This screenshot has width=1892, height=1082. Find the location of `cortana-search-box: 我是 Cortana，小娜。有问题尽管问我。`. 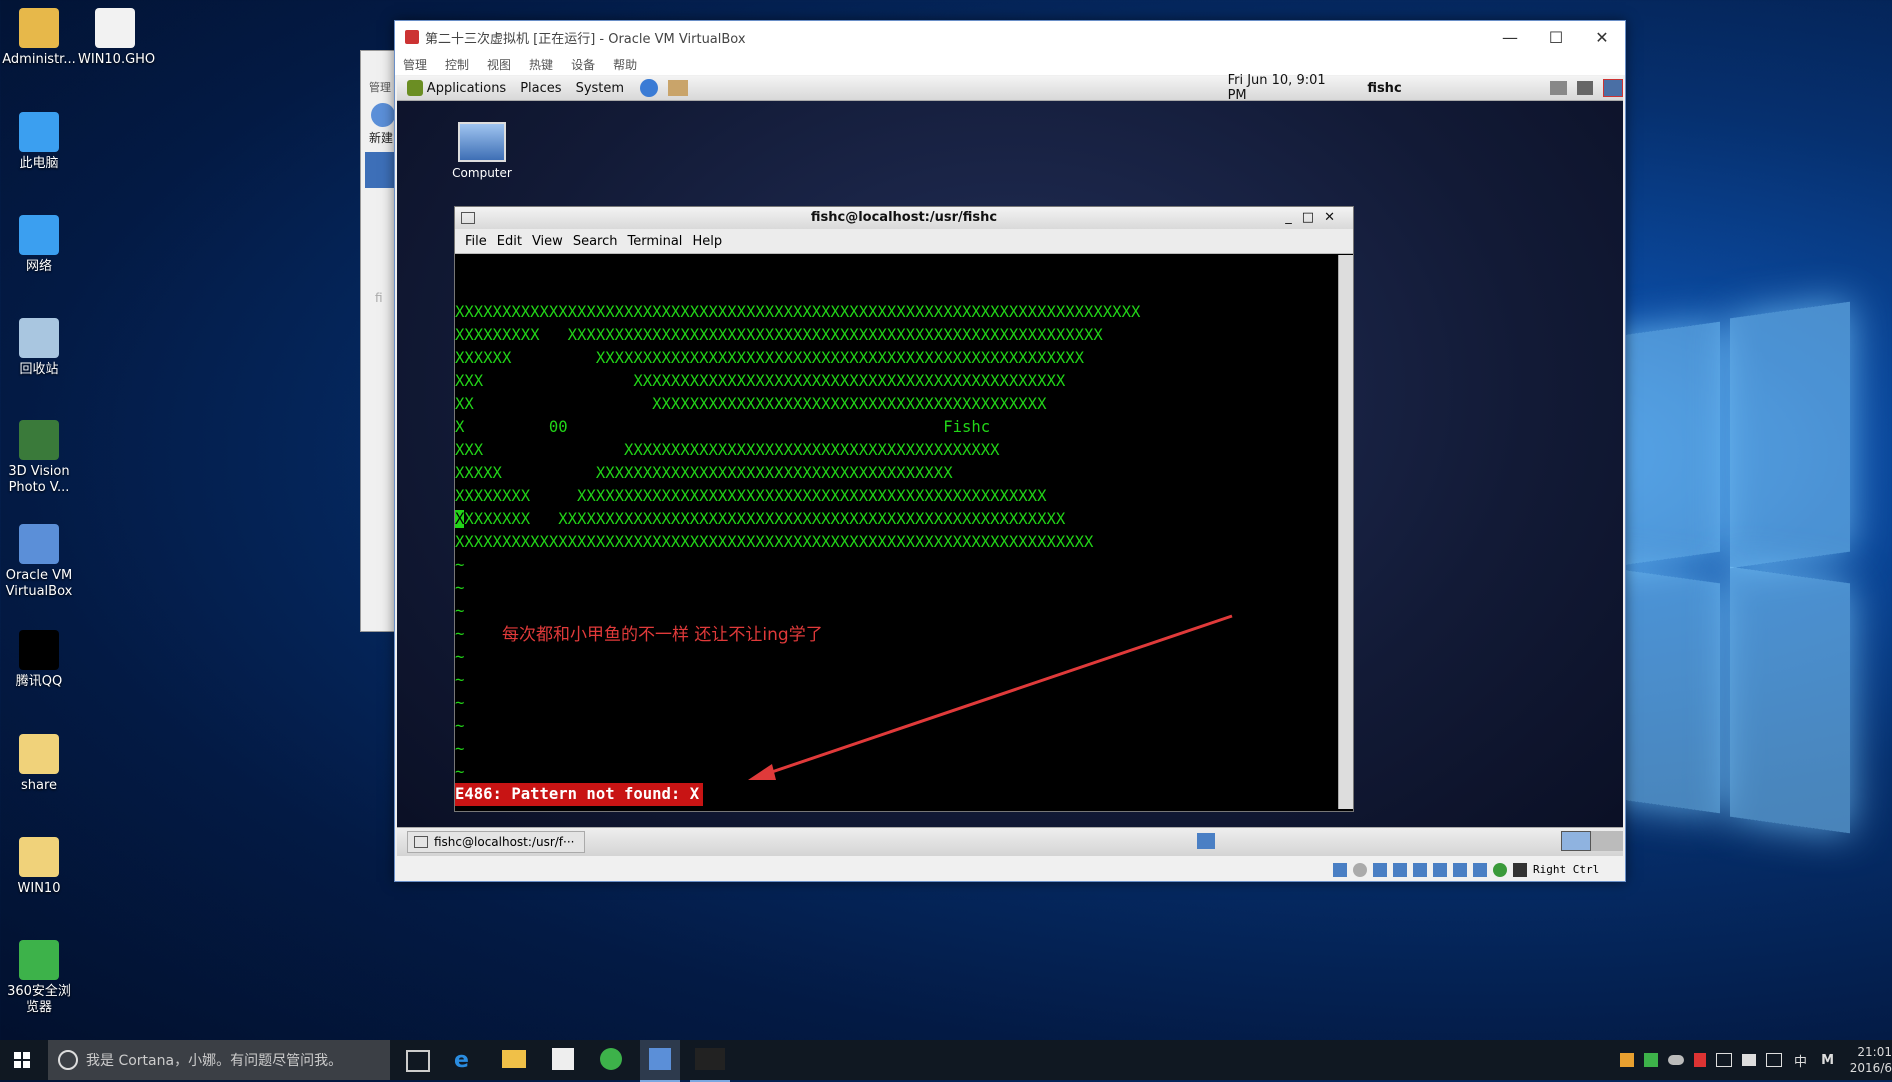

cortana-search-box: 我是 Cortana，小娜。有问题尽管问我。 is located at coordinates (219, 1060).